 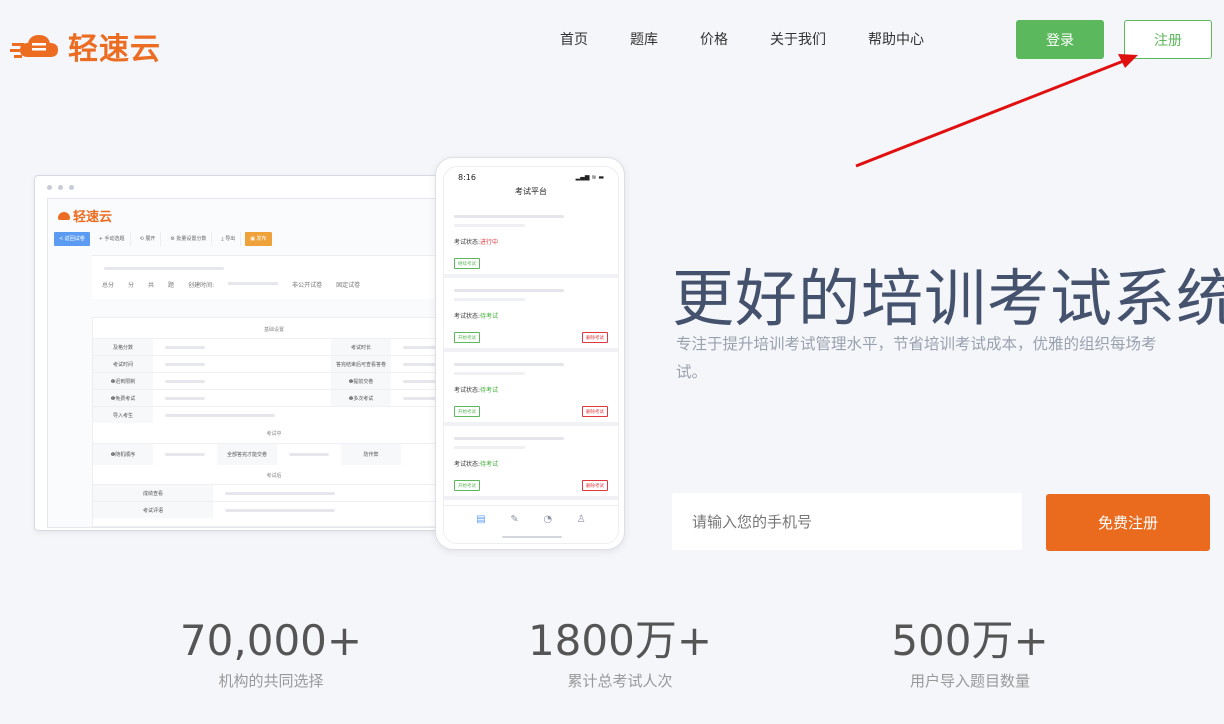 What do you see at coordinates (763, 40) in the screenshot?
I see `main-nav: 首页 题库 价格 关于我们 帮助中心` at bounding box center [763, 40].